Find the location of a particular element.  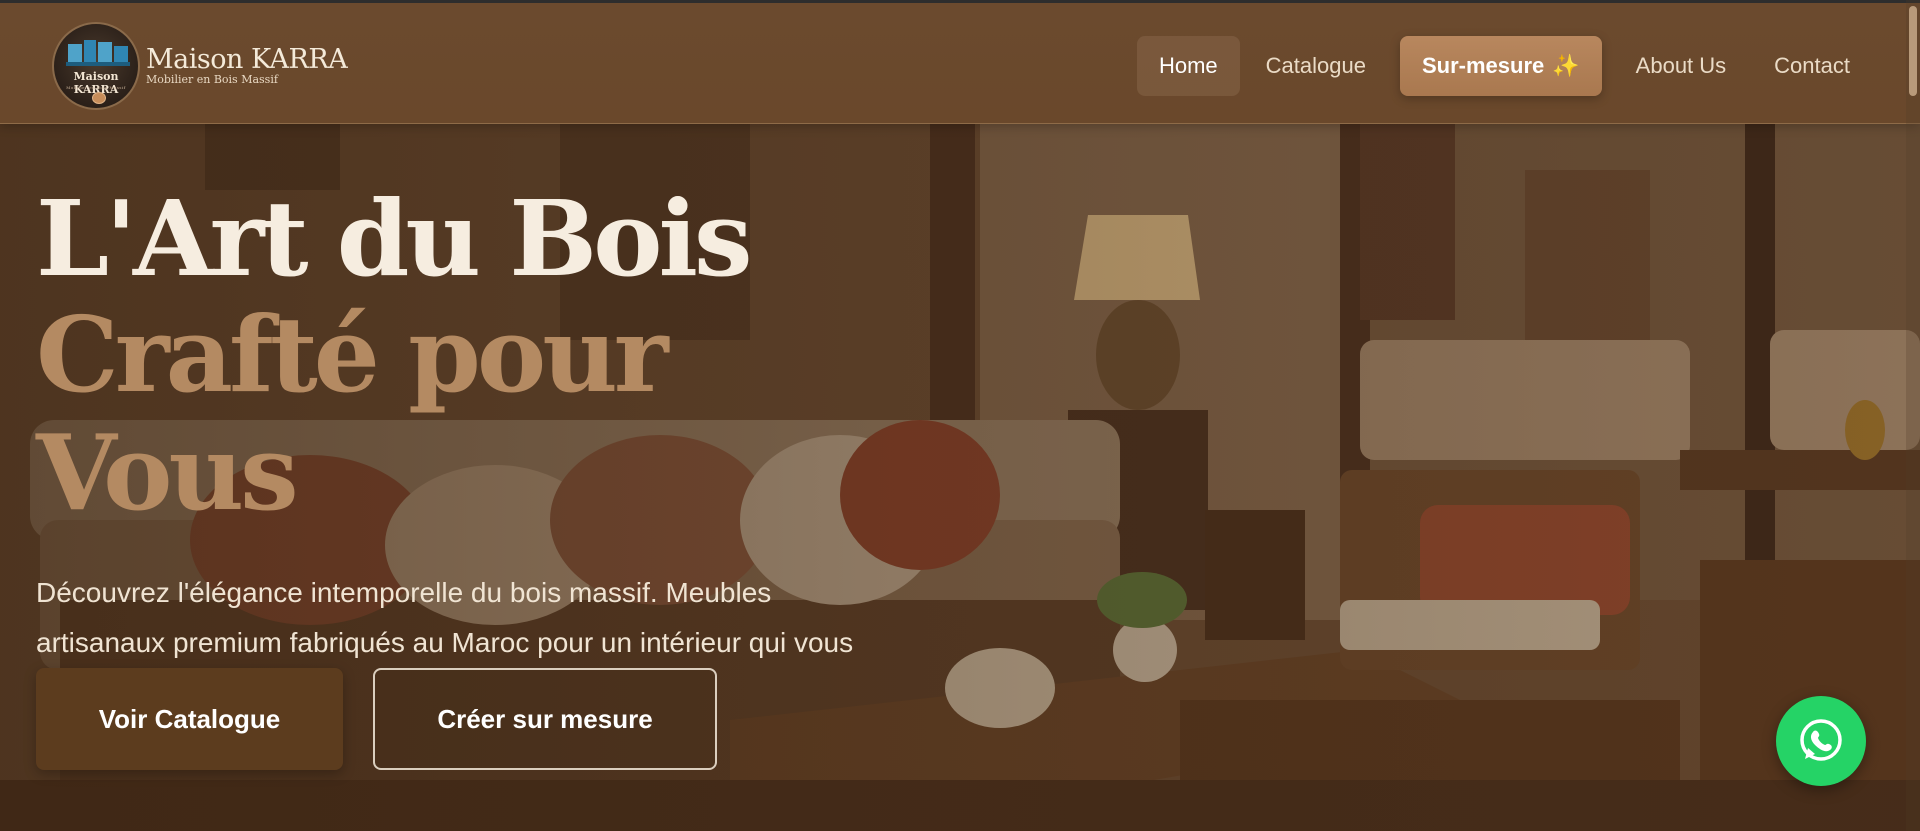

brand-text: Maison KARRA Mobilier en Bois Massif is located at coordinates (247, 65).